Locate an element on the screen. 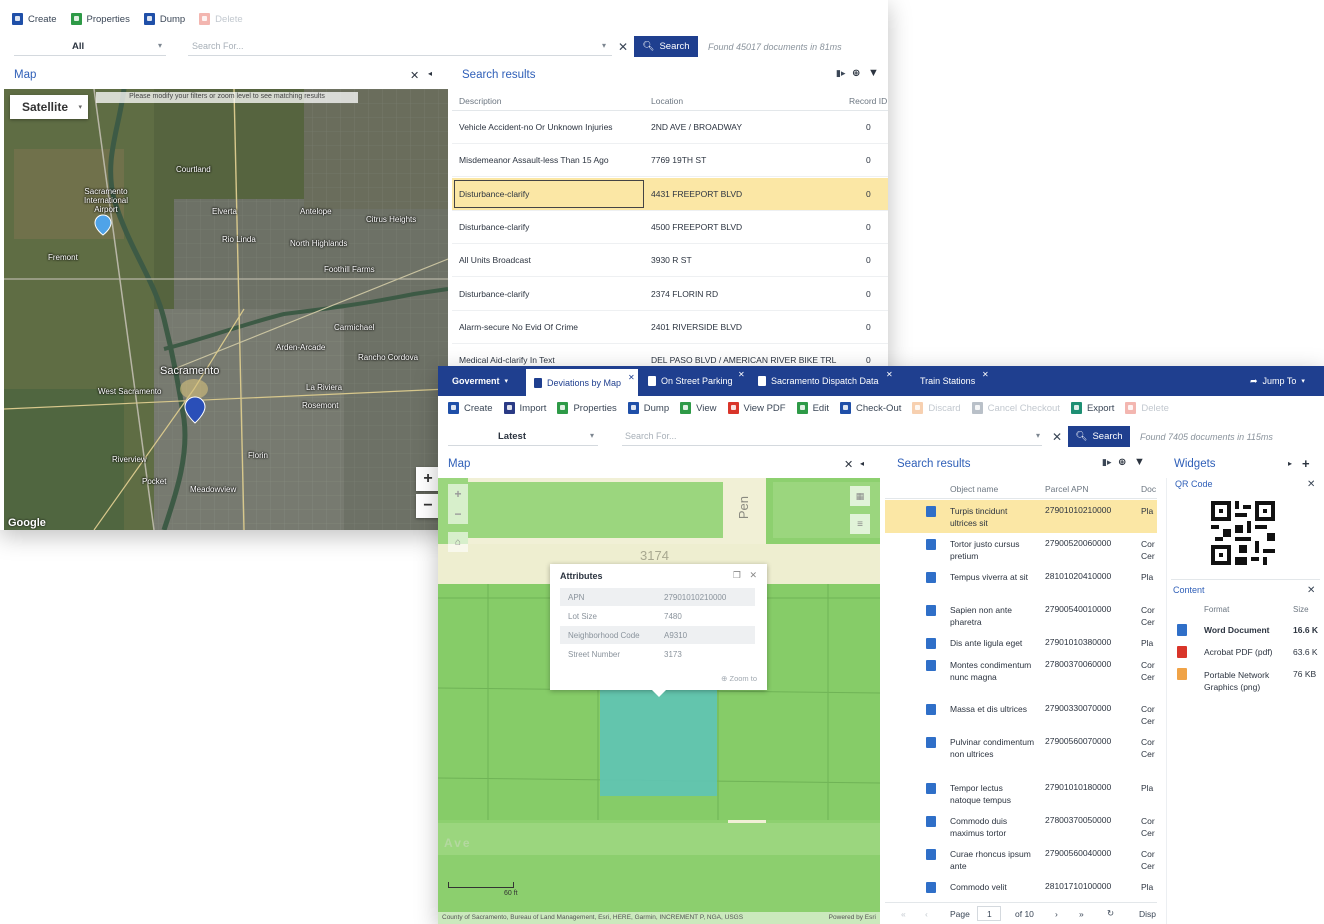 The width and height of the screenshot is (1324, 924). export-button: Export is located at coordinates (1092, 408).